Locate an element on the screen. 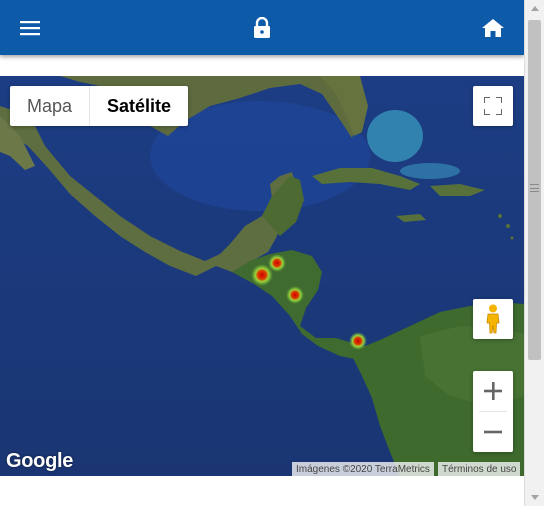  lock-icon is located at coordinates (262, 27).